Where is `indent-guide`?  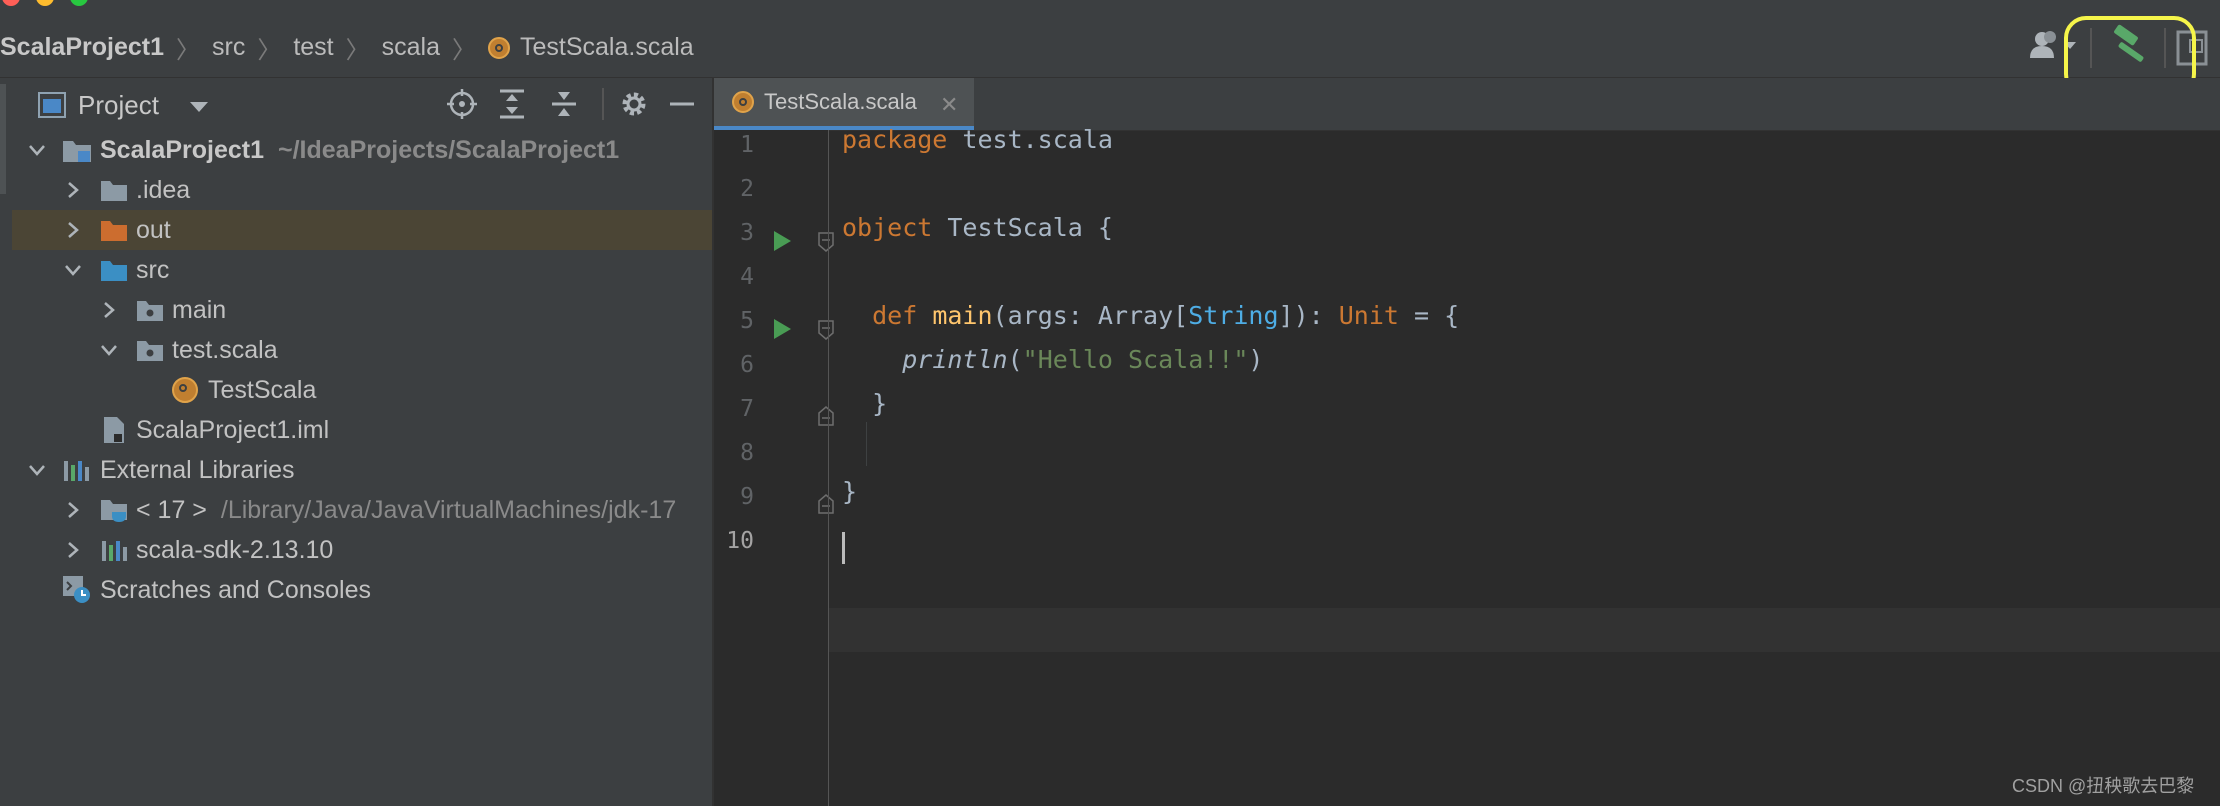 indent-guide is located at coordinates (866, 444).